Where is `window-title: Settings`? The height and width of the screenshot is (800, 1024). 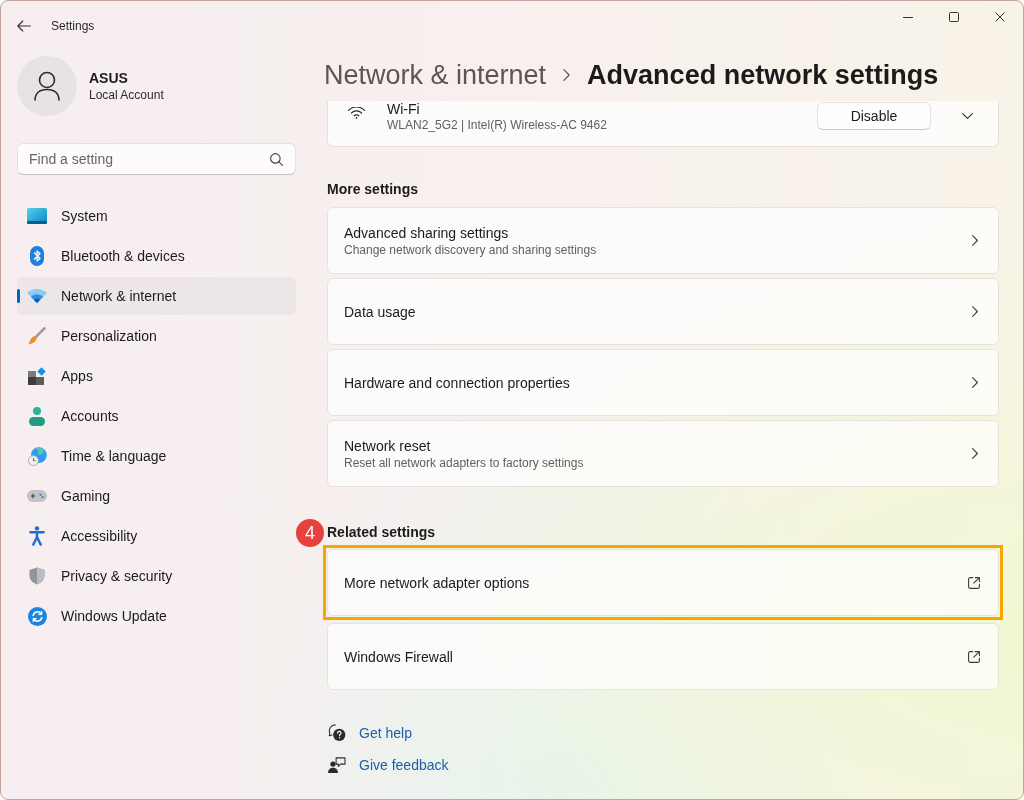
window-title: Settings is located at coordinates (73, 26).